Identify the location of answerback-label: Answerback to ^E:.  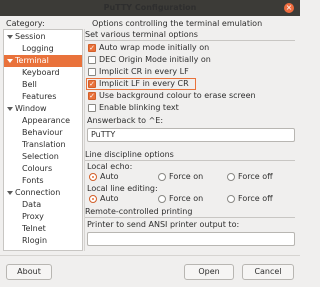
(125, 120).